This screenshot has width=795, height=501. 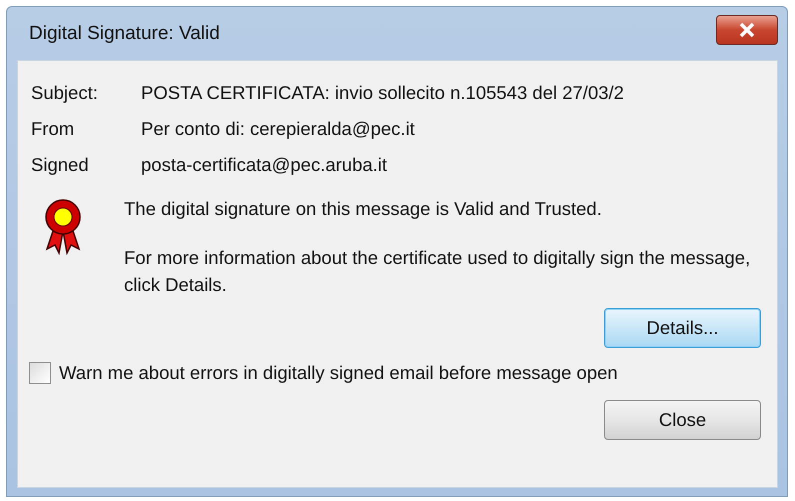 What do you see at coordinates (53, 129) in the screenshot?
I see `field-label: From` at bounding box center [53, 129].